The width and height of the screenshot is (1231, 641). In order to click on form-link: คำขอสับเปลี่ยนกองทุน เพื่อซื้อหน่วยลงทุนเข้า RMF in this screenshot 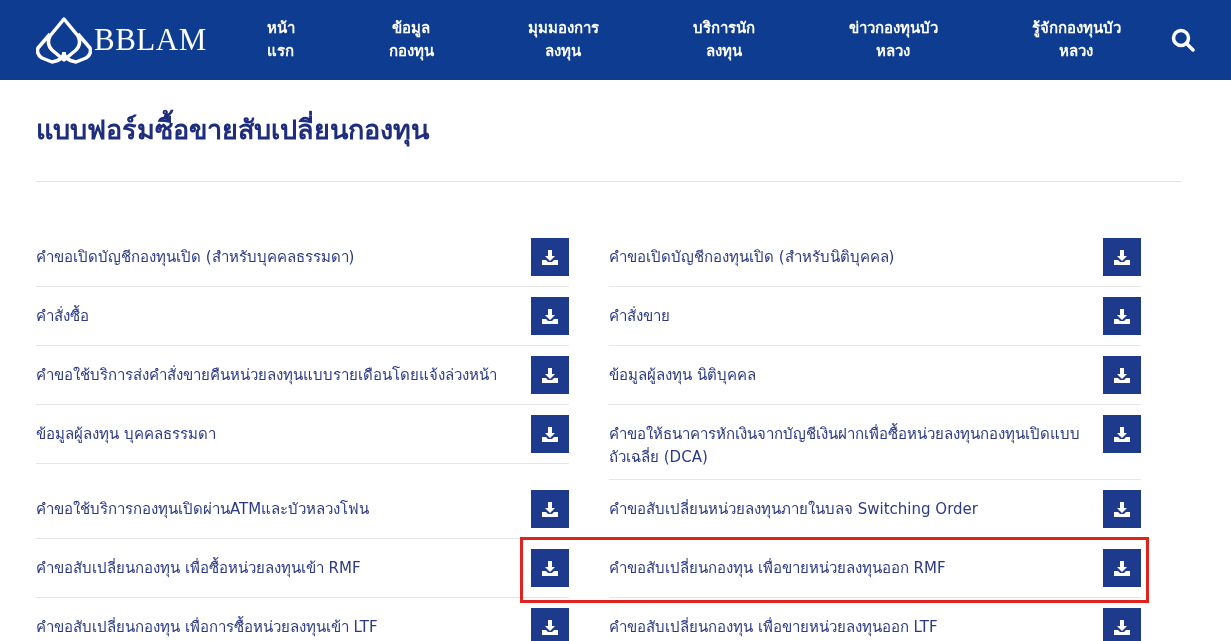, I will do `click(273, 564)`.